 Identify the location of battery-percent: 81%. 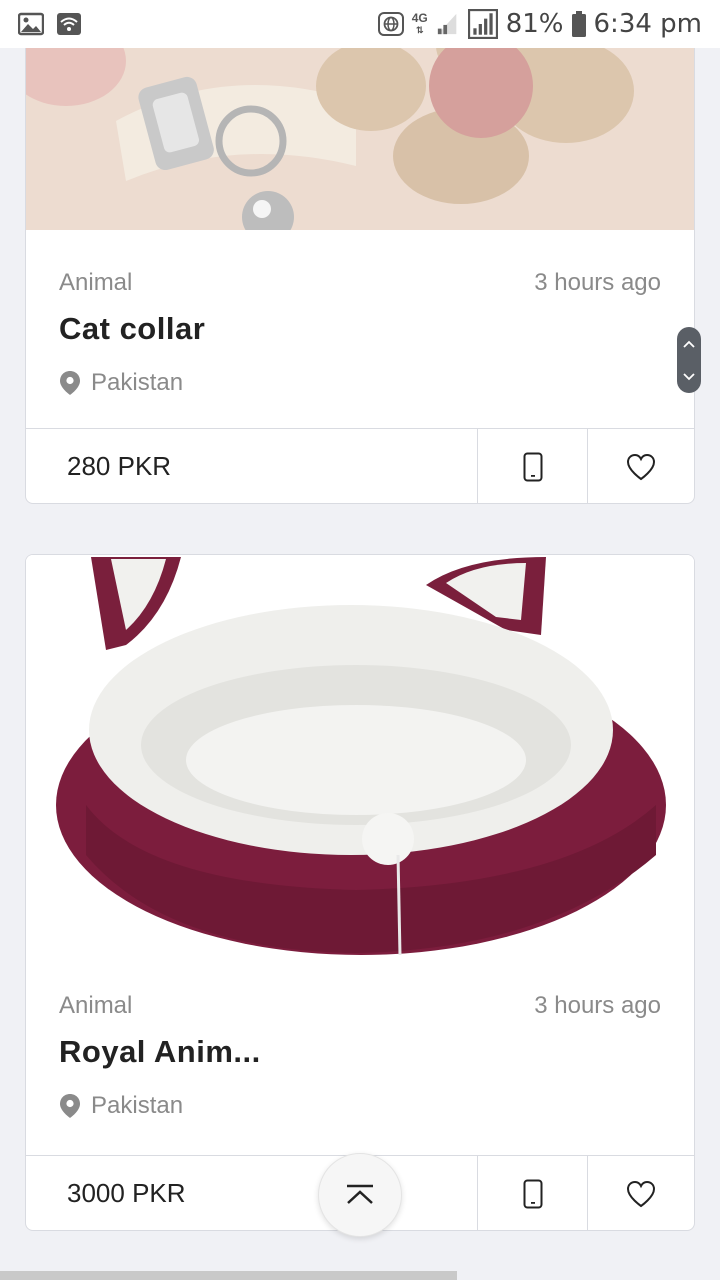
(534, 24).